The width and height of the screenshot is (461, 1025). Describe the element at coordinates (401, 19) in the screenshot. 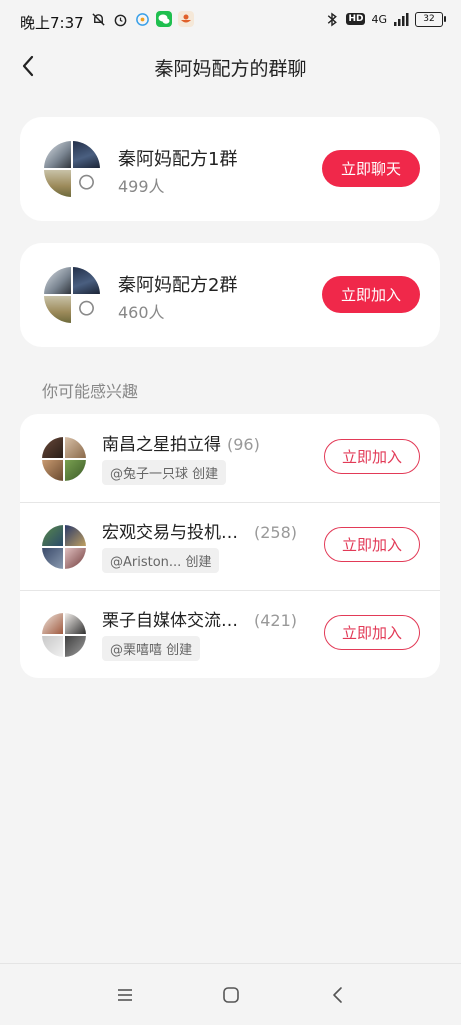

I see `signal-icon` at that location.